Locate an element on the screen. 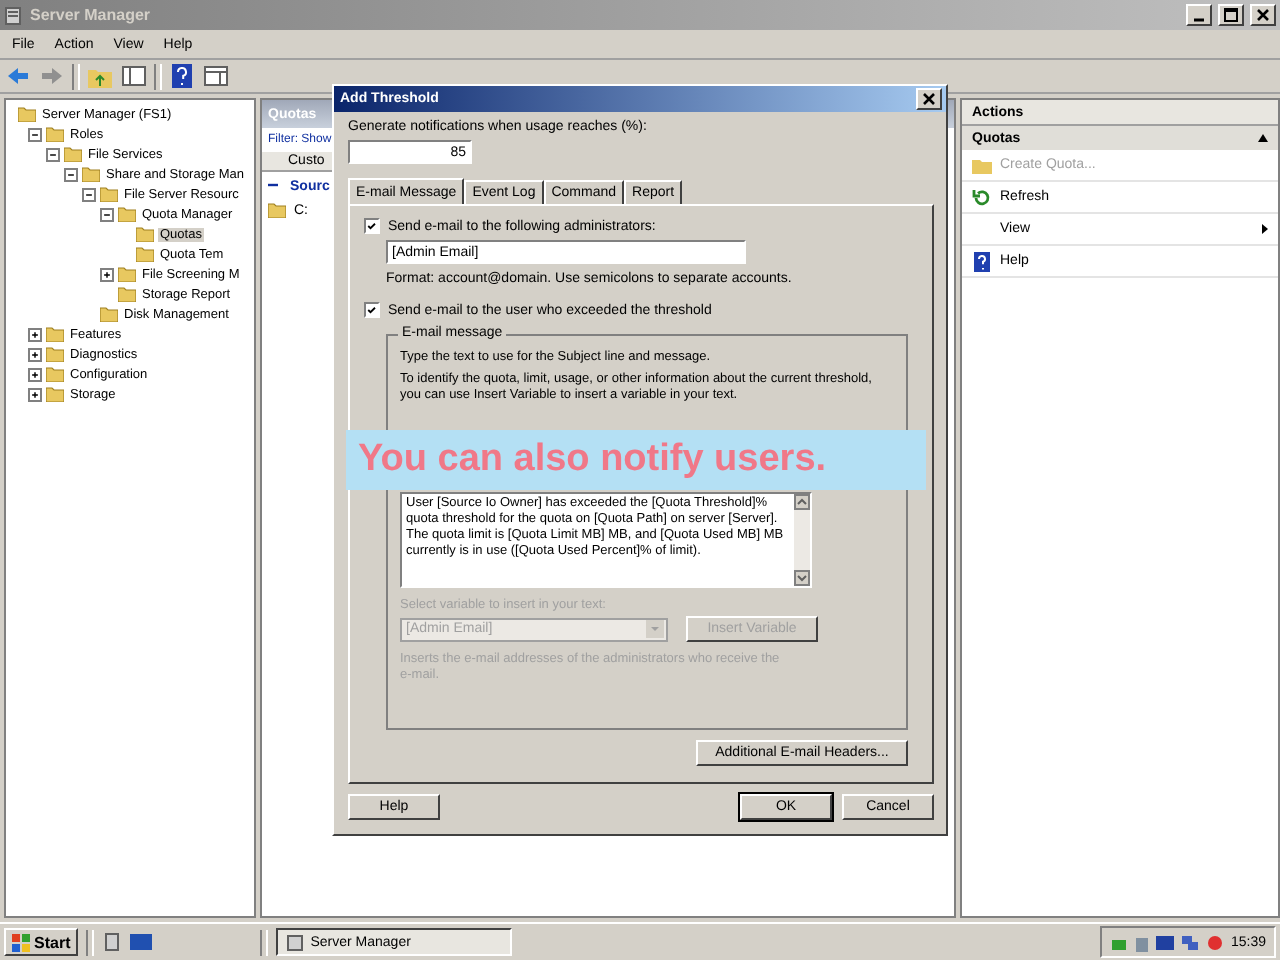 This screenshot has width=1280, height=960. warning-icon is located at coordinates (1215, 942).